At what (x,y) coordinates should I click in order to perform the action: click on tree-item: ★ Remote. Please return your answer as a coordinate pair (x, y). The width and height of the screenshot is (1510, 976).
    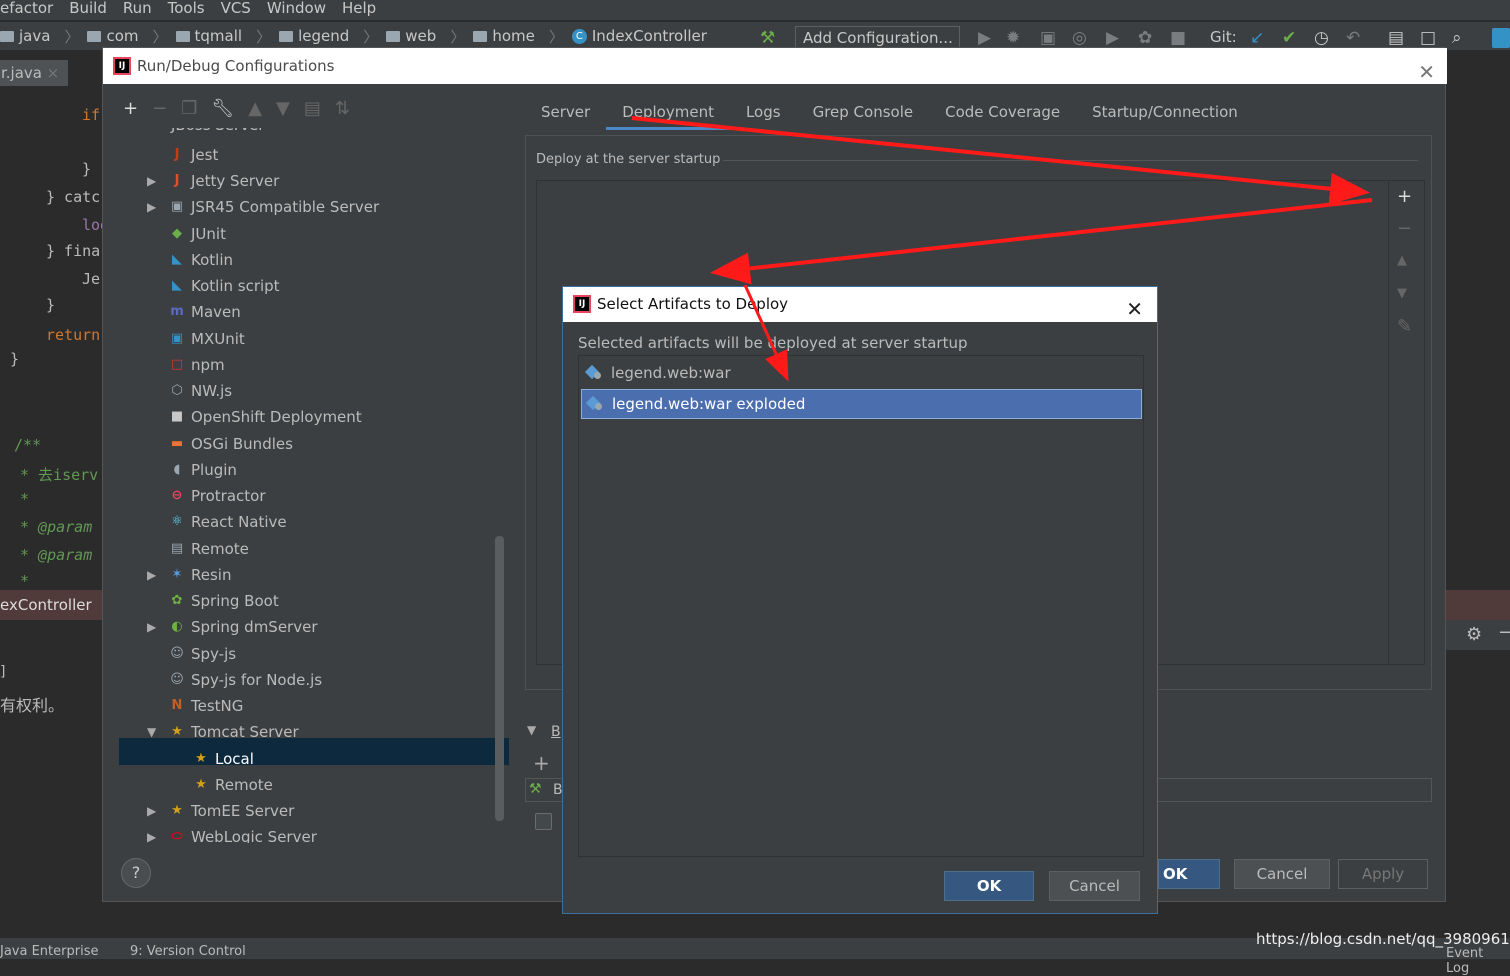
    Looking at the image, I should click on (233, 785).